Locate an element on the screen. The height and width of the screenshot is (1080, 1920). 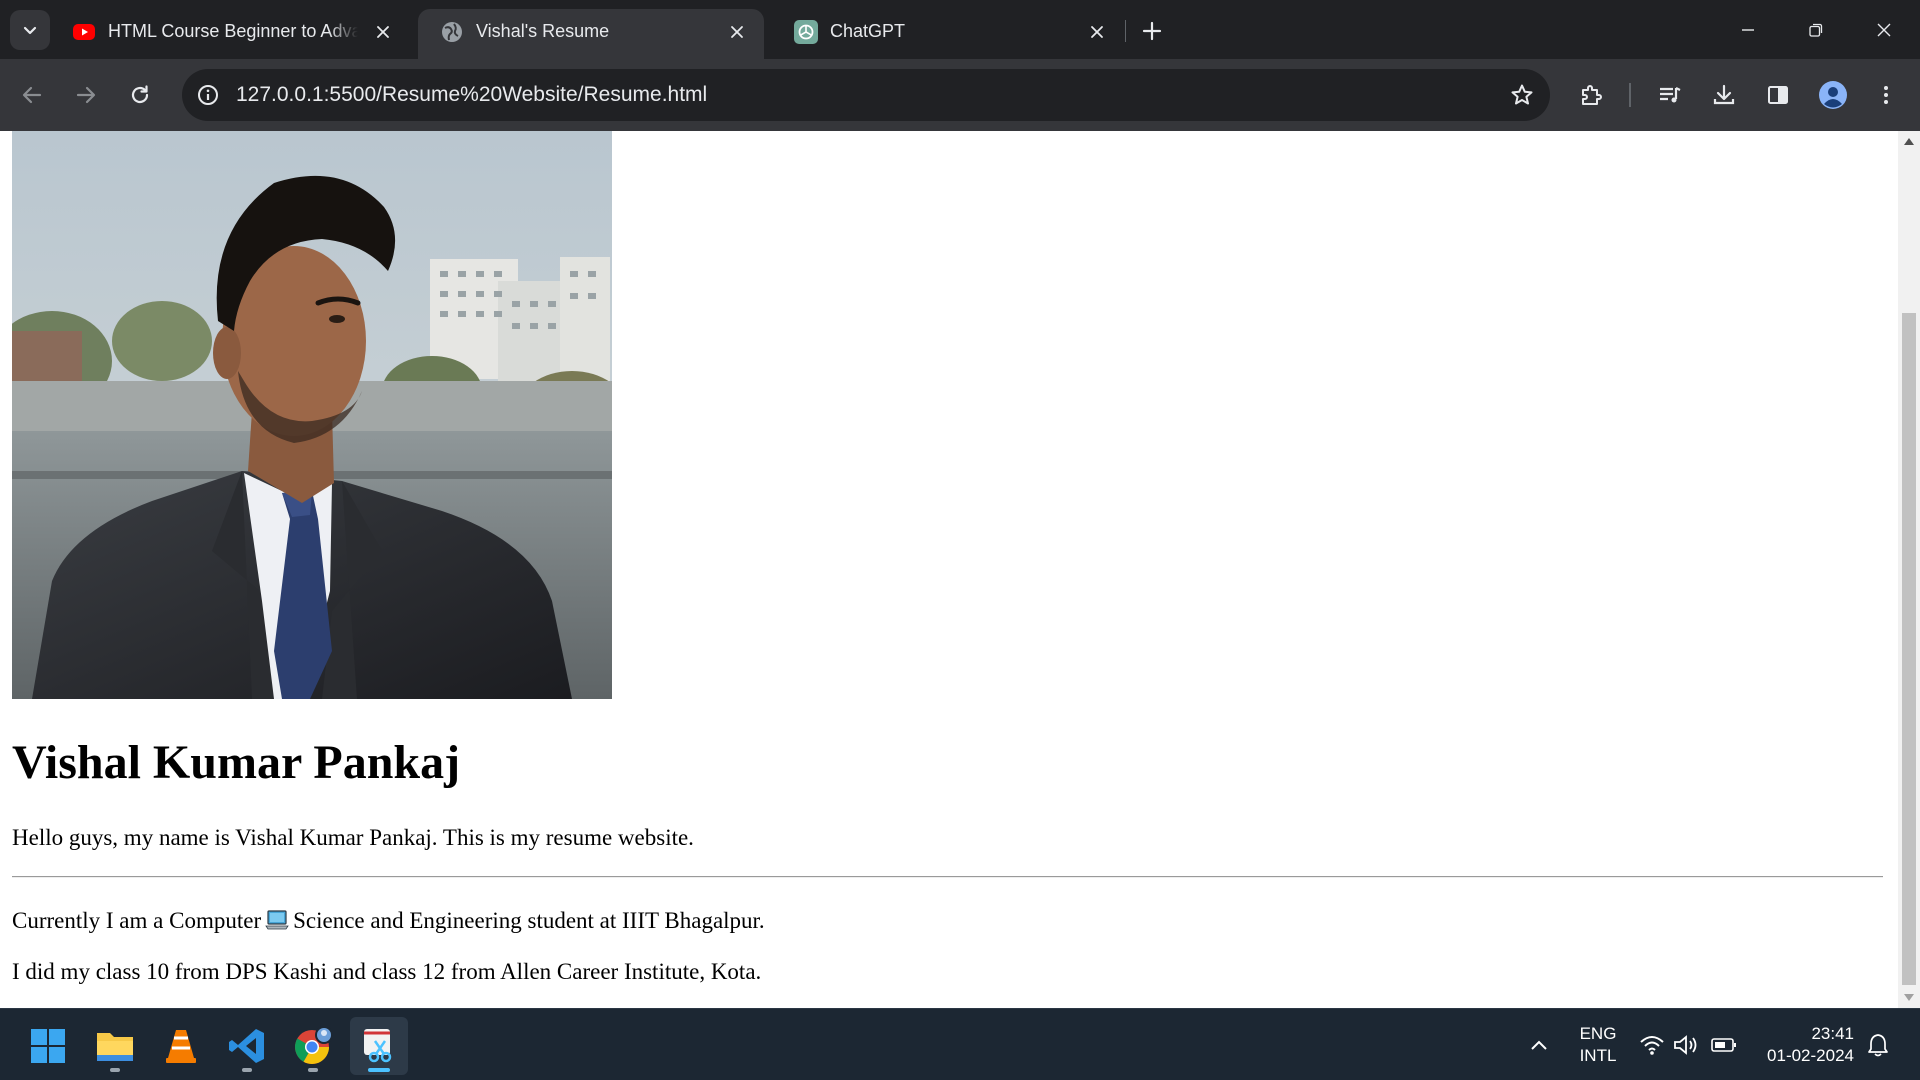
reload-icon is located at coordinates (140, 94).